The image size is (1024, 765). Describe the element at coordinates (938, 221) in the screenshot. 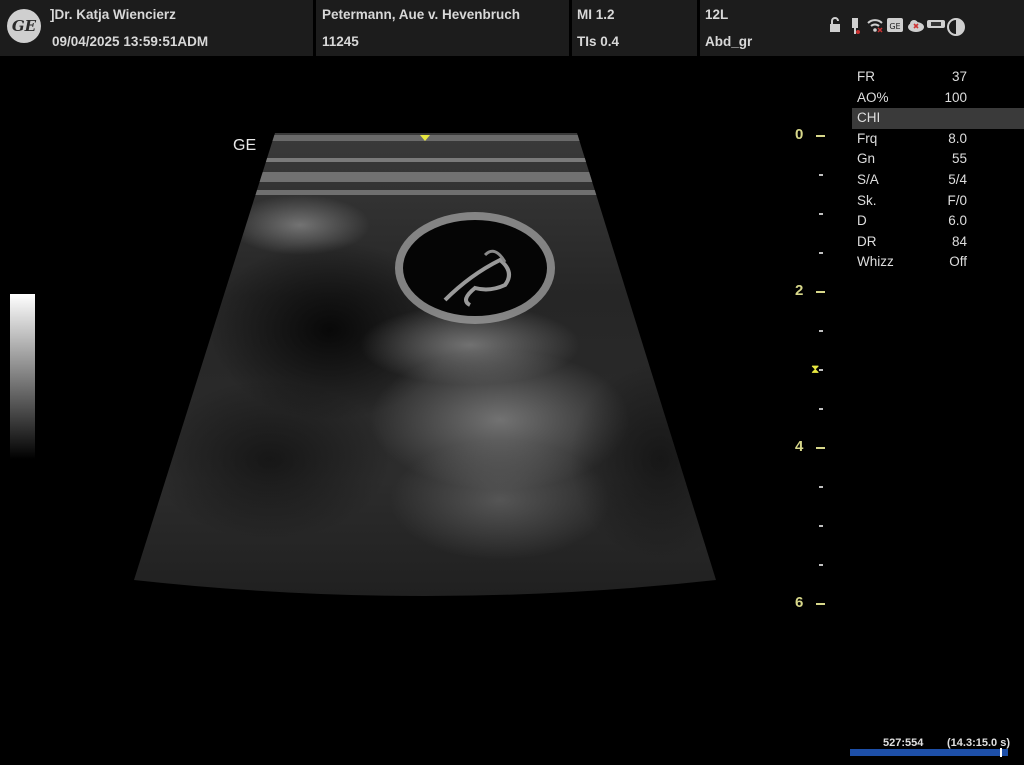

I see `param-row: D 6.0` at that location.